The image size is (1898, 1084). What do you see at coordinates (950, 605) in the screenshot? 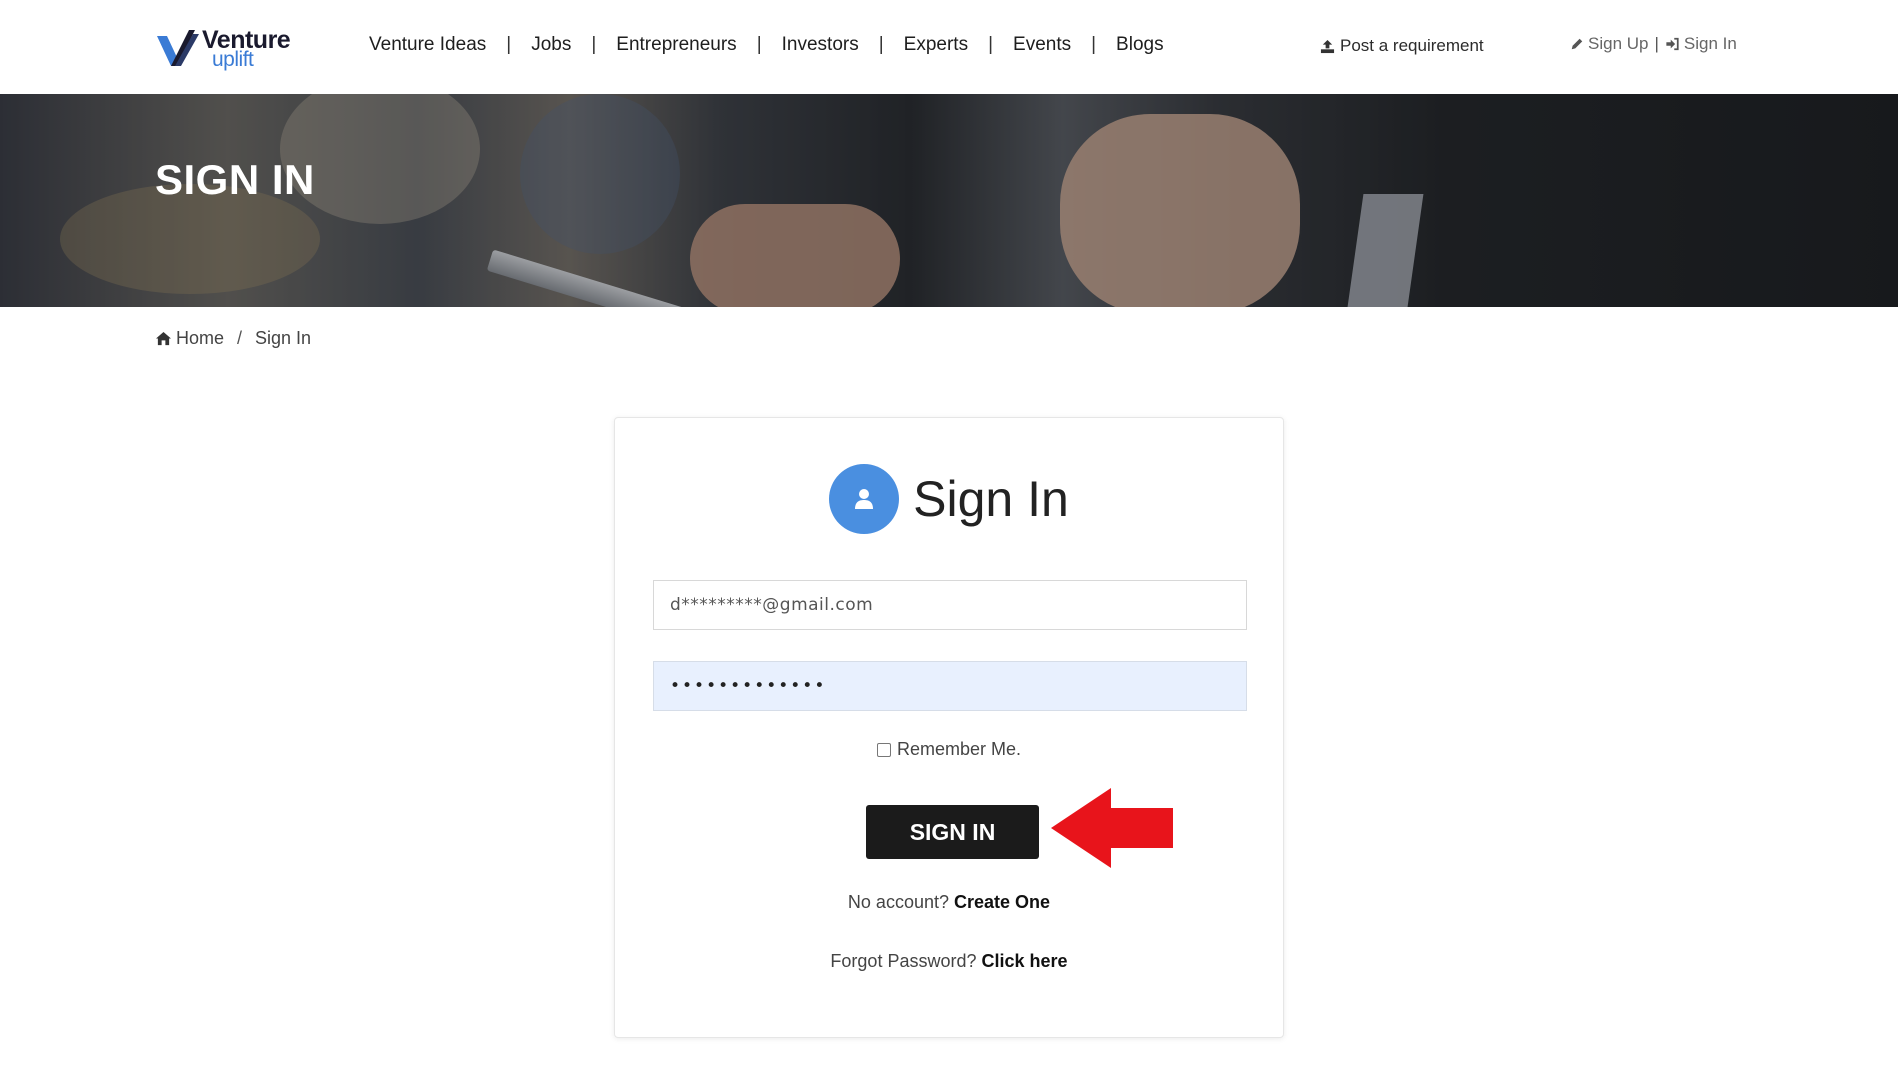
I see `email-field` at bounding box center [950, 605].